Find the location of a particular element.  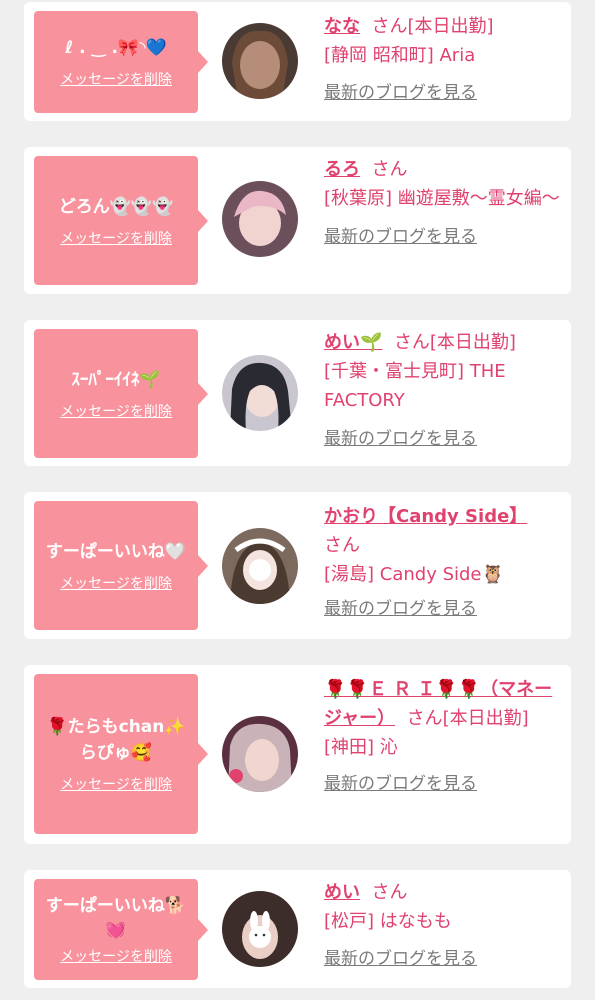

shop-label: [神田] 沁 is located at coordinates (361, 747).